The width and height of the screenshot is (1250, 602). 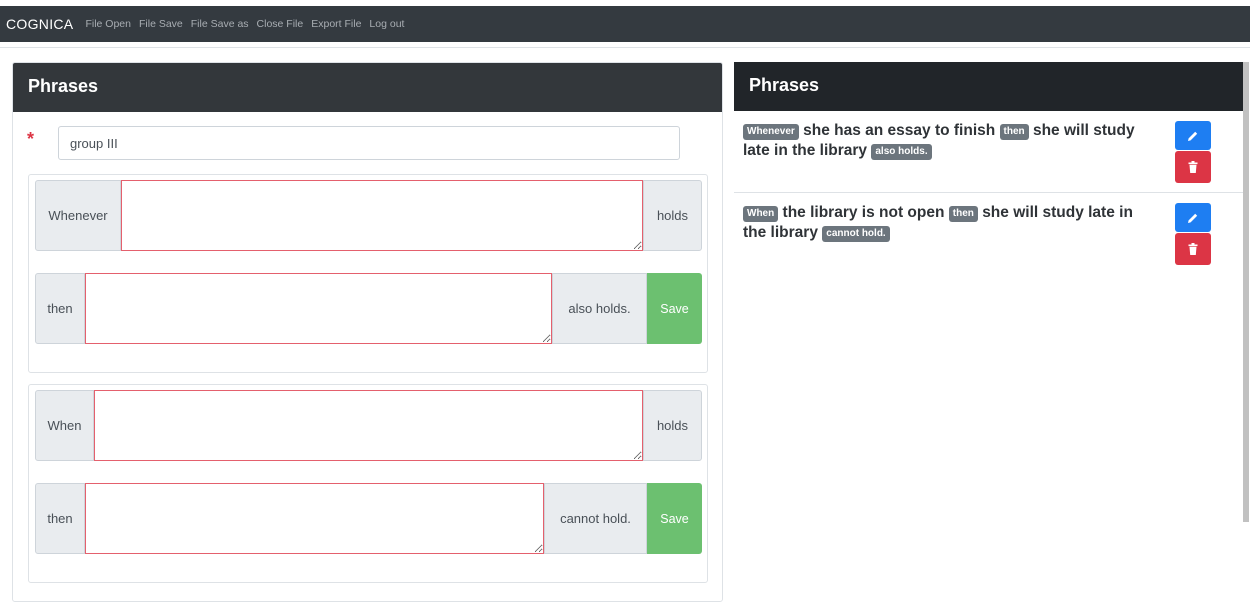 I want to click on consequence-suffix-label: cannot hold., so click(x=595, y=518).